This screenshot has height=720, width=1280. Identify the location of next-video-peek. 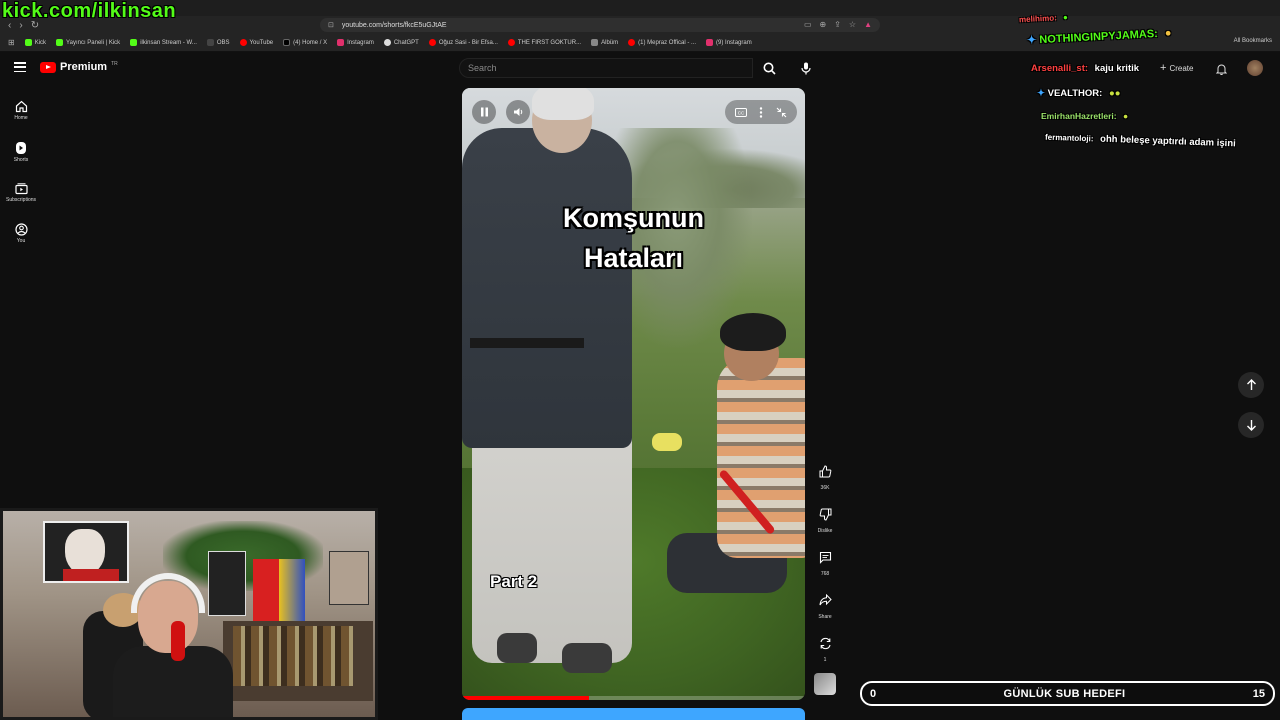
(633, 714).